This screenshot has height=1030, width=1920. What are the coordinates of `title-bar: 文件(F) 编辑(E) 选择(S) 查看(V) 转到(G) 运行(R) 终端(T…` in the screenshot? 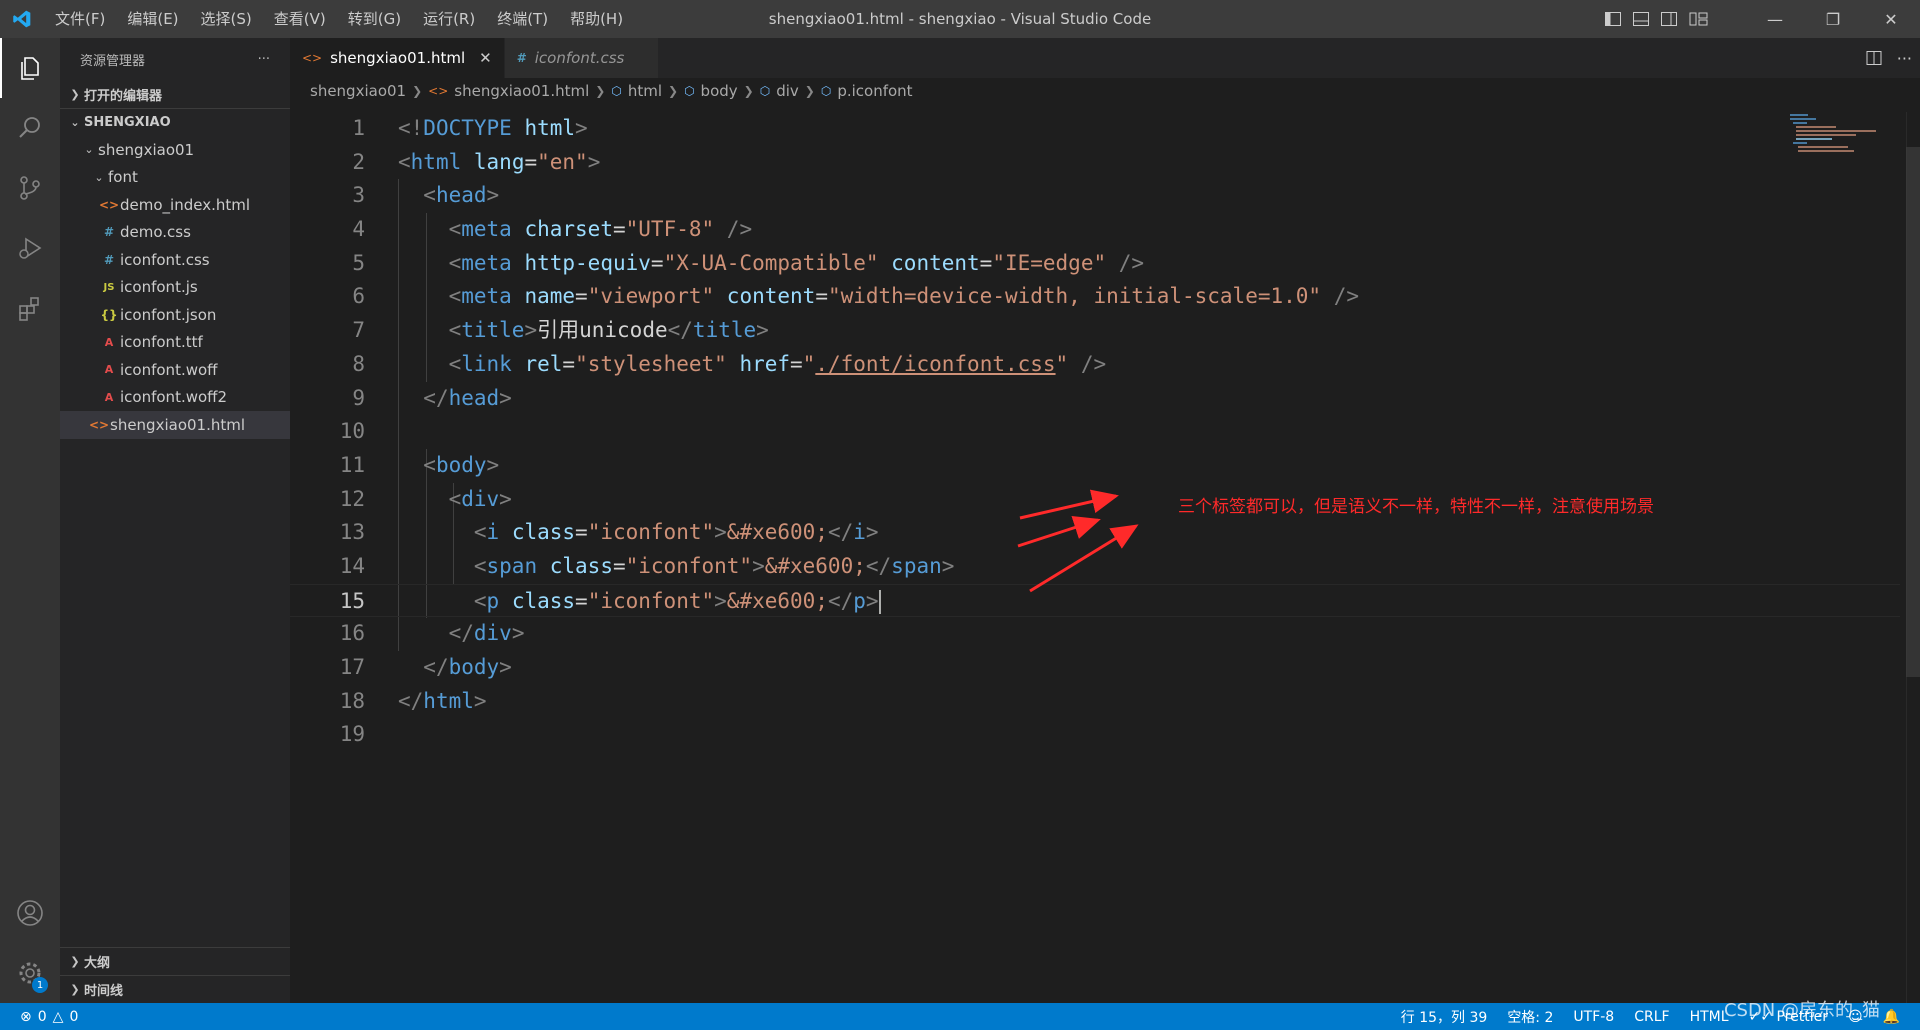 It's located at (960, 19).